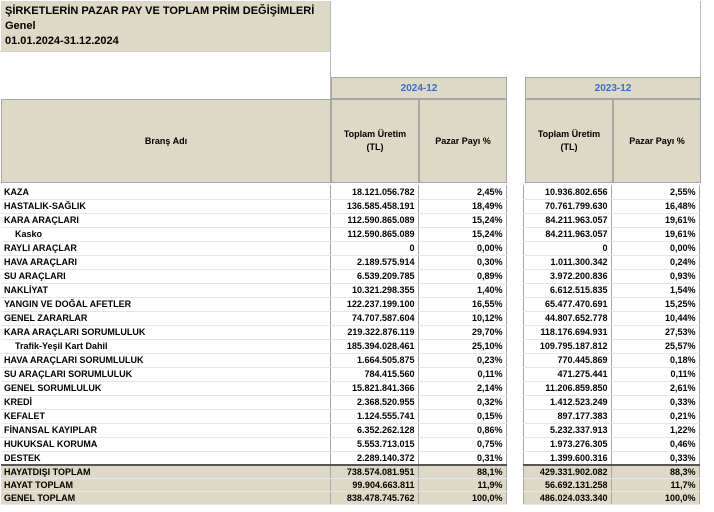  I want to click on production-2023-cell: 109.795.187.812, so click(567, 346).